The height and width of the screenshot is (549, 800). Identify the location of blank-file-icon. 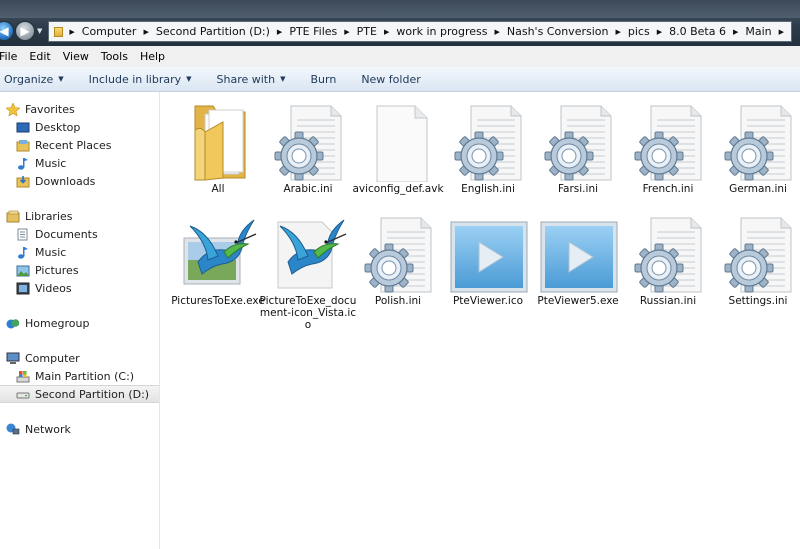
(399, 141).